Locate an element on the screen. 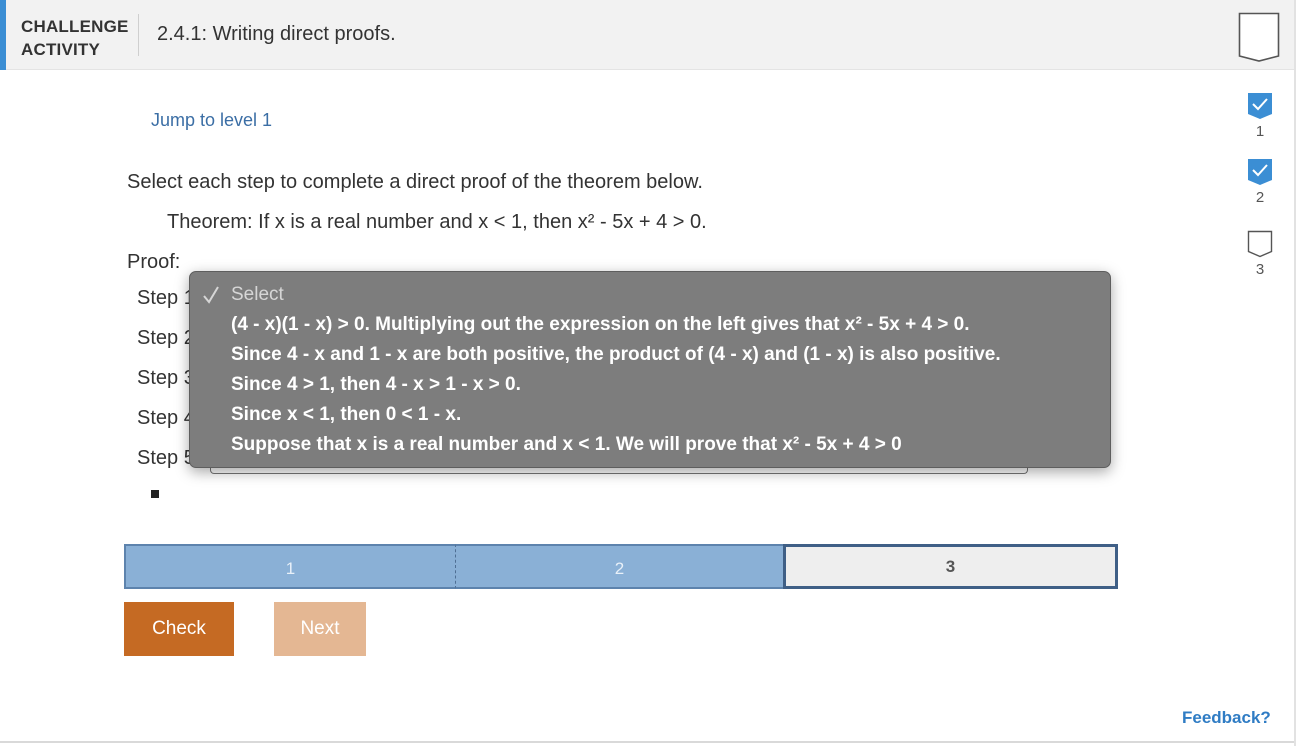 Image resolution: width=1300 pixels, height=746 pixels. level-number: 1 is located at coordinates (1260, 131).